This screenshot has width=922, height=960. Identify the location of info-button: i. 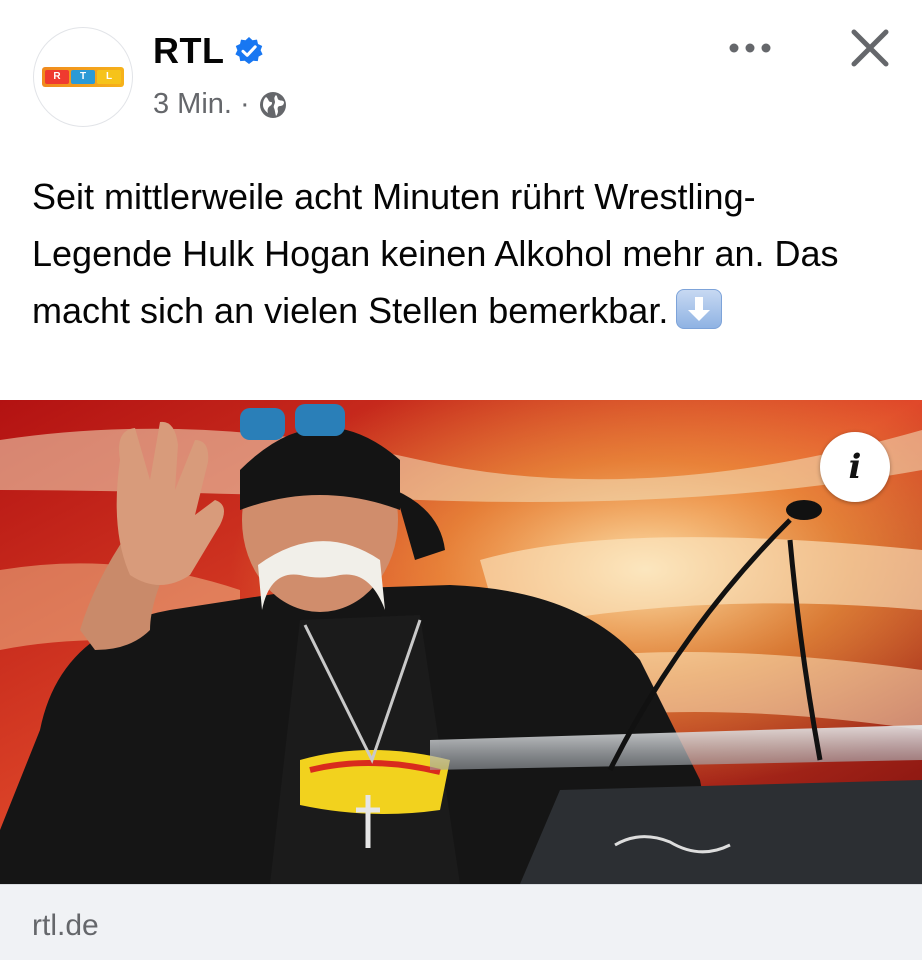
(855, 467).